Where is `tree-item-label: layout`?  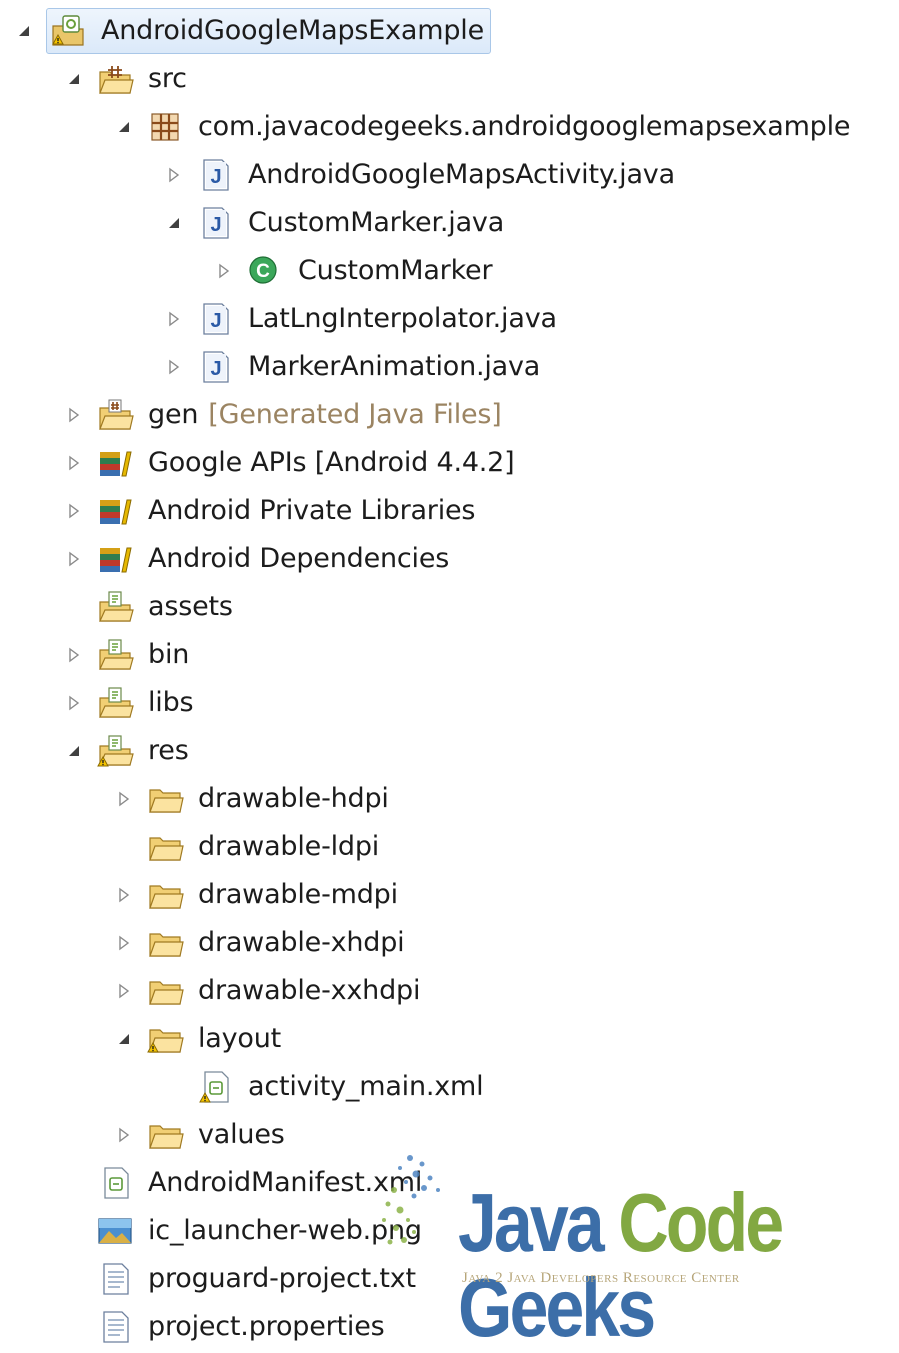 tree-item-label: layout is located at coordinates (240, 1038).